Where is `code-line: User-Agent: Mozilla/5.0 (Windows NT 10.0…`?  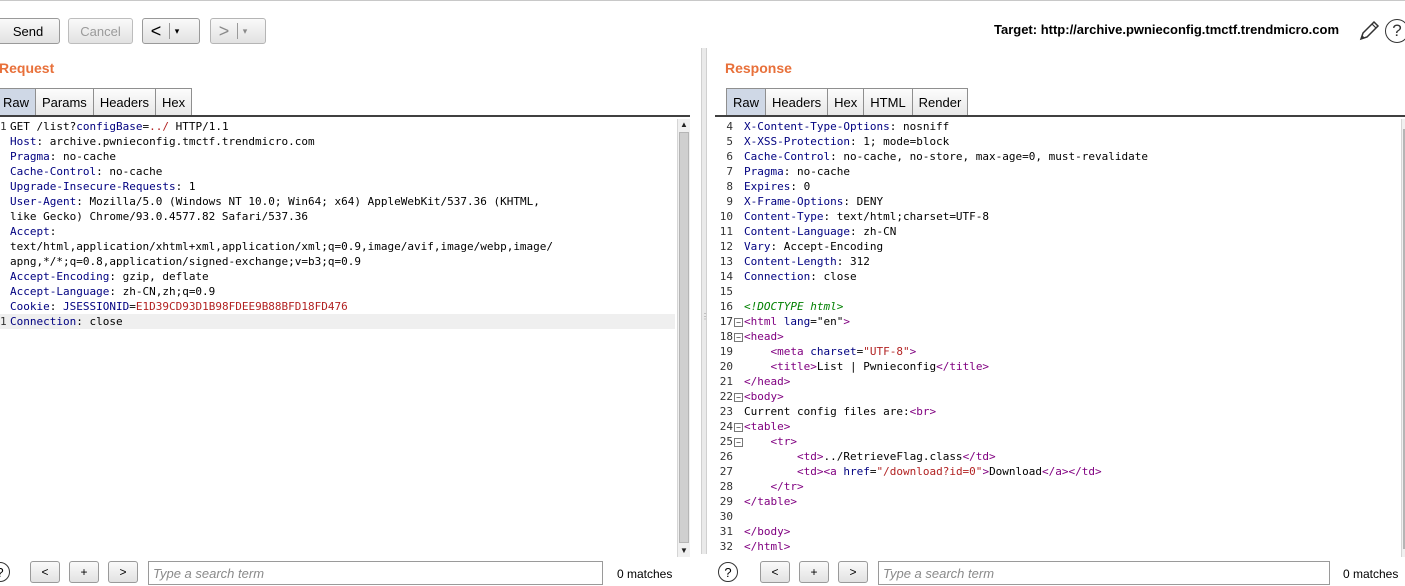
code-line: User-Agent: Mozilla/5.0 (Windows NT 10.0… is located at coordinates (337, 201).